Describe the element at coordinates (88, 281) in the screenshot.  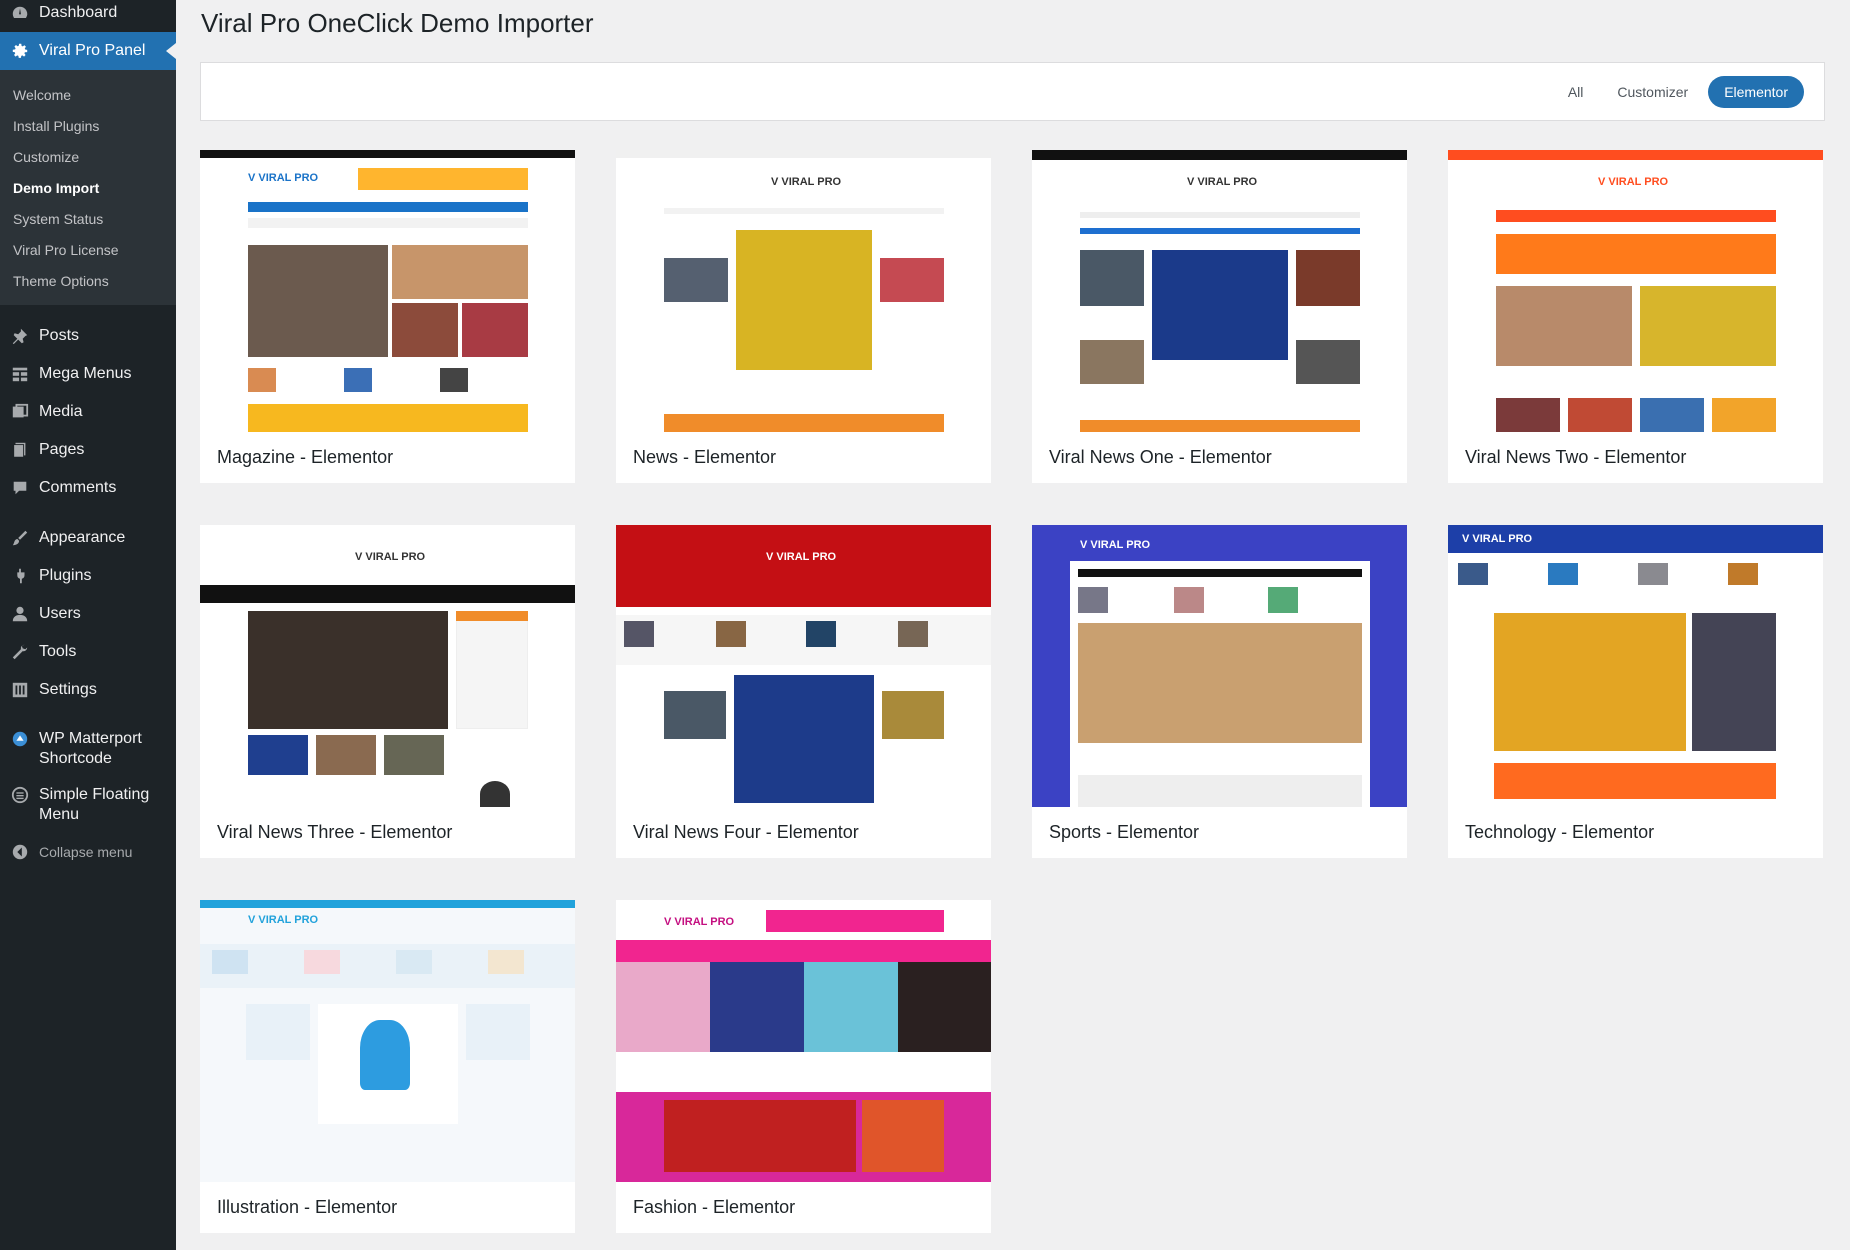
I see `submenu-theme-options: Theme Options` at that location.